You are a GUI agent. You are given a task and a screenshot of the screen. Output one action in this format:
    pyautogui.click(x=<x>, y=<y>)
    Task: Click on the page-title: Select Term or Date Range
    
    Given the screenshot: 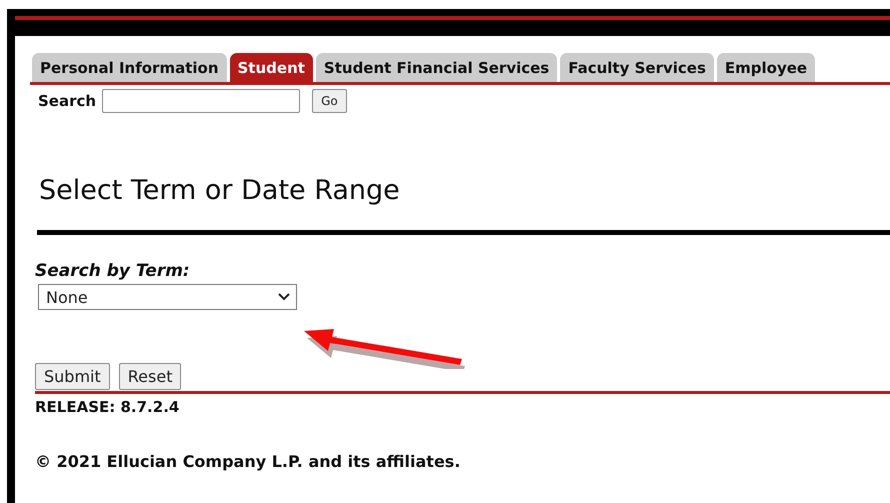 What is the action you would take?
    pyautogui.click(x=220, y=190)
    